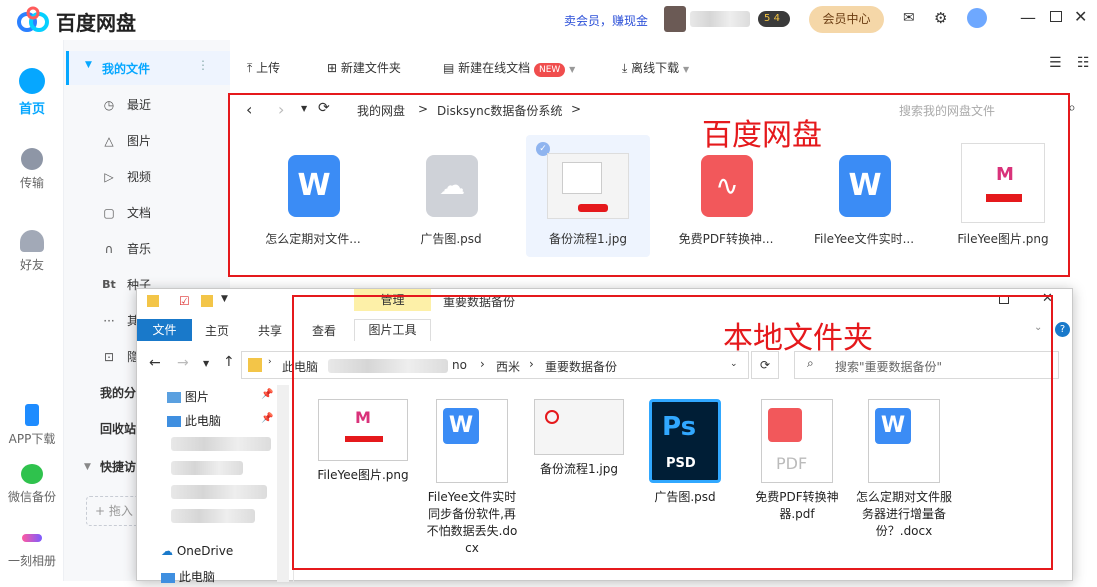 This screenshot has width=1097, height=587. Describe the element at coordinates (720, 19) in the screenshot. I see `username-blurred` at that location.